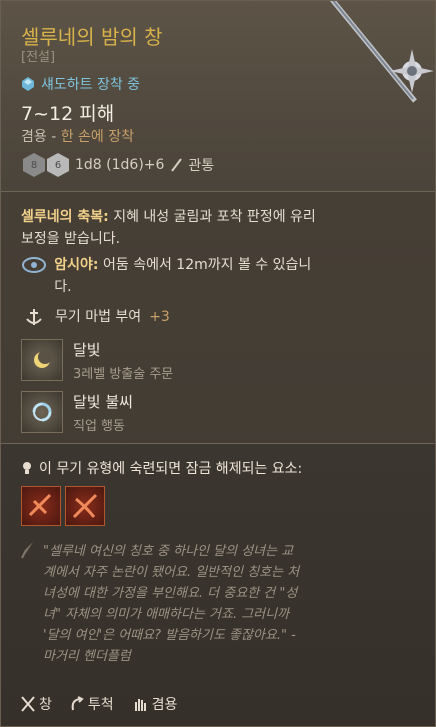  I want to click on property-thrown: 투척, so click(92, 704).